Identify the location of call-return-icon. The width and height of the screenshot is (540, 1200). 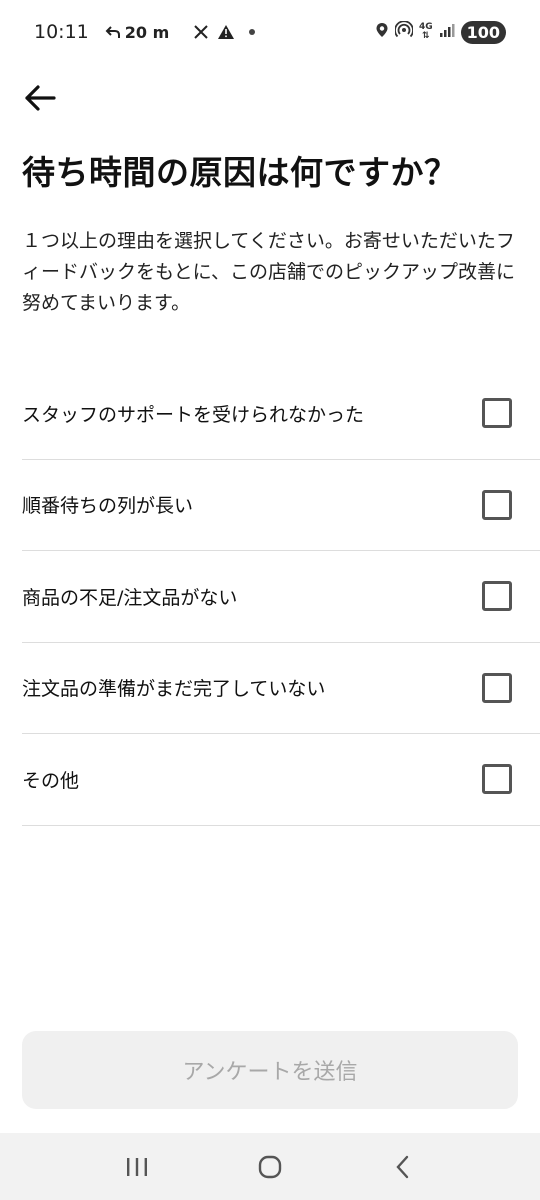
(112, 32).